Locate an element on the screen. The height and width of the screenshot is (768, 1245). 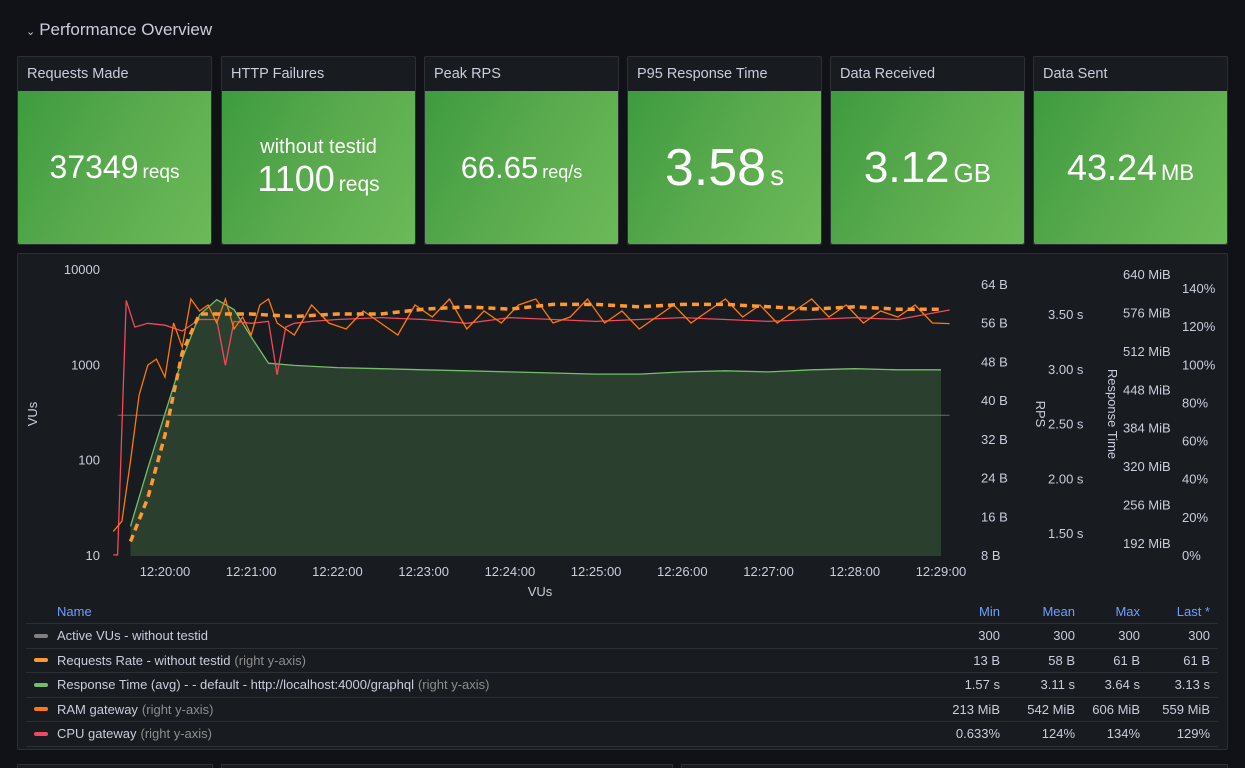
stat-unit: req/s is located at coordinates (562, 171).